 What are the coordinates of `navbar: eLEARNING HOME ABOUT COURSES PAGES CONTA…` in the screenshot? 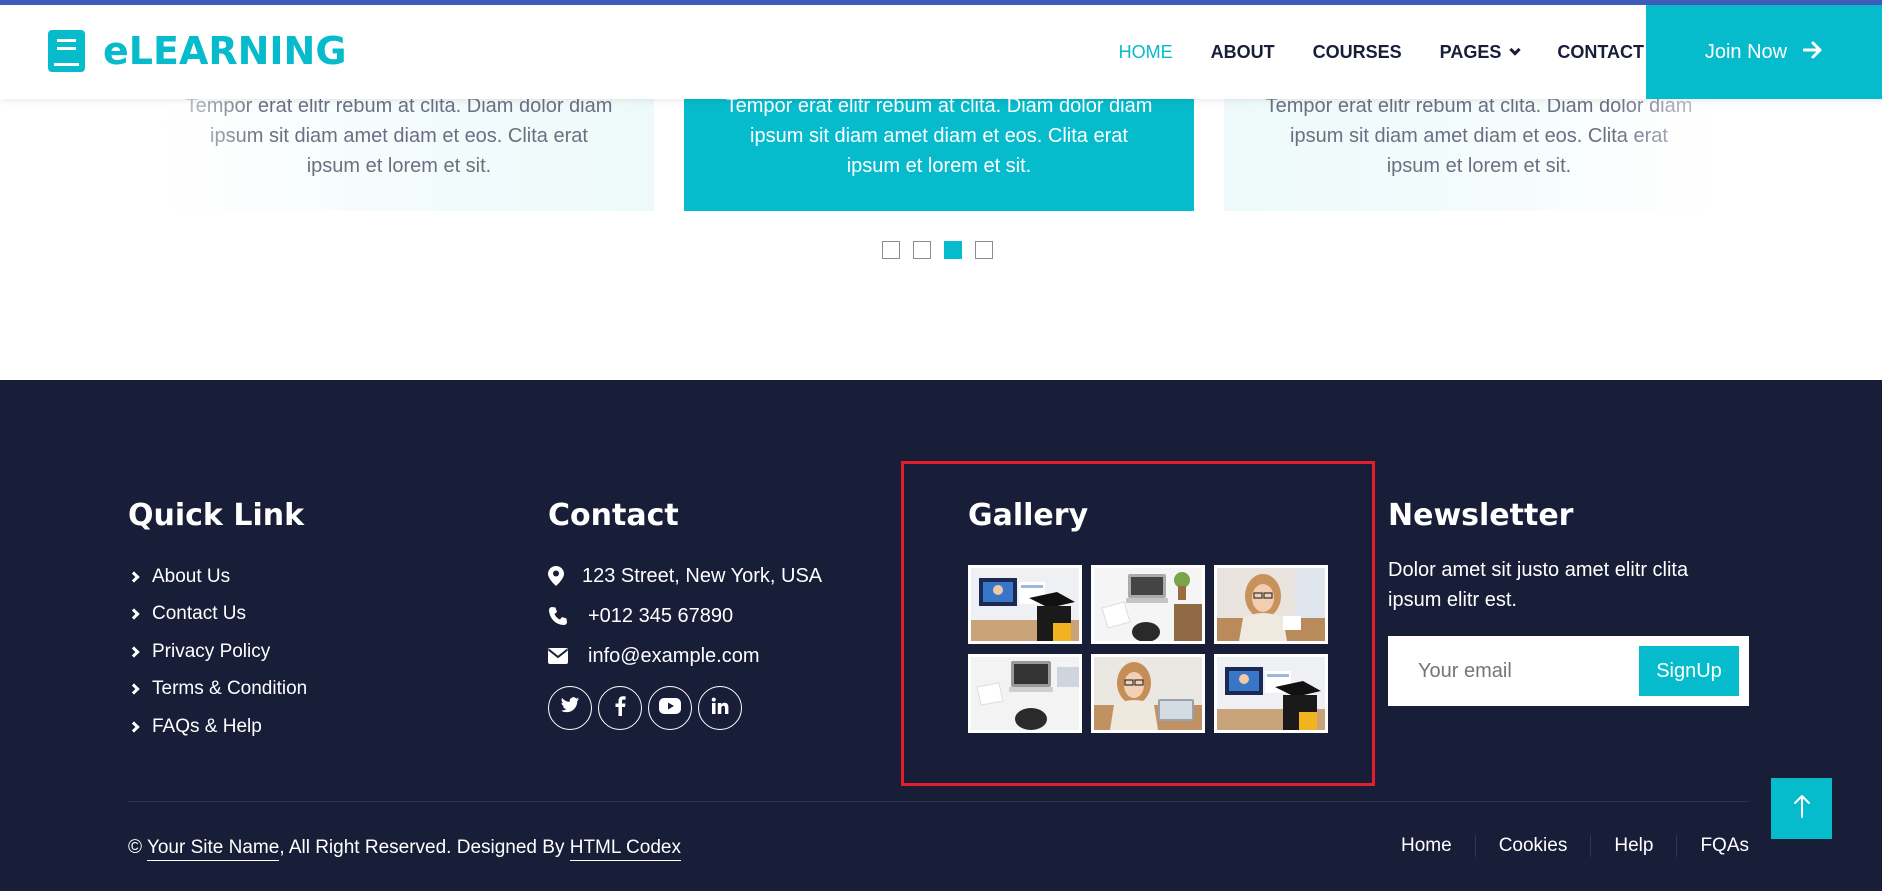 It's located at (941, 52).